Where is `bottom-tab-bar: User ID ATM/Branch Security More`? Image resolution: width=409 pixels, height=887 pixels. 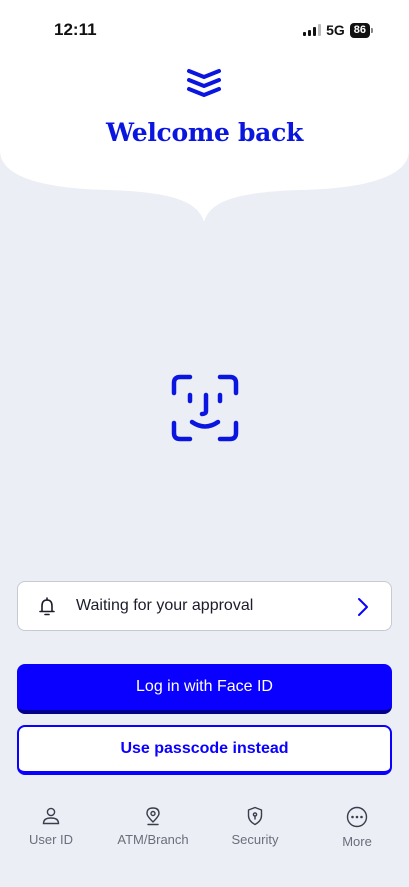
bottom-tab-bar: User ID ATM/Branch Security More is located at coordinates (204, 830).